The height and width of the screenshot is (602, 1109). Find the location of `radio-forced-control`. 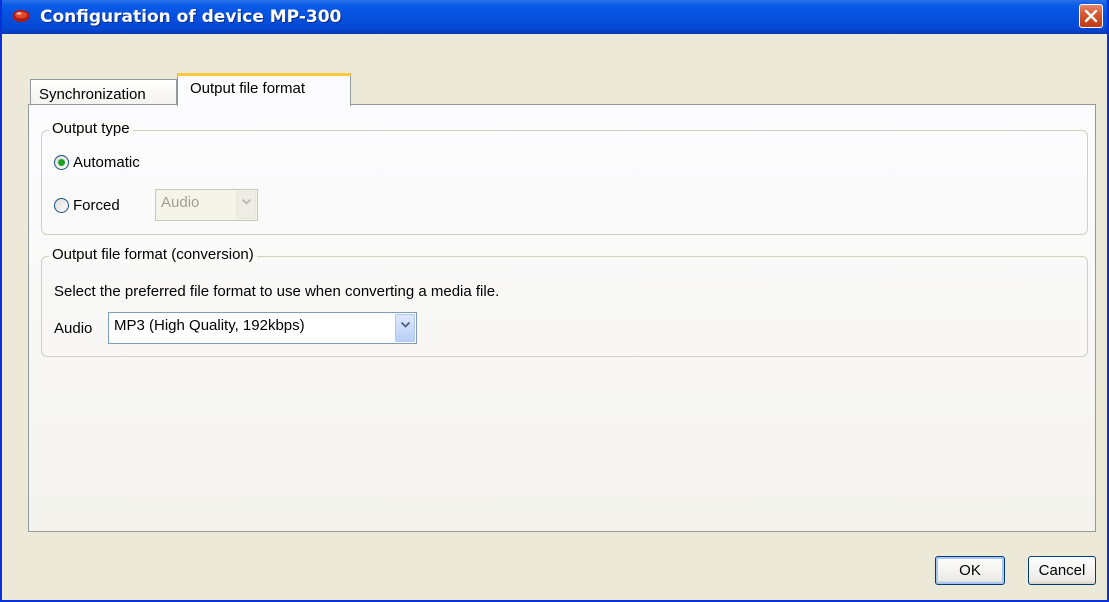

radio-forced-control is located at coordinates (61, 205).